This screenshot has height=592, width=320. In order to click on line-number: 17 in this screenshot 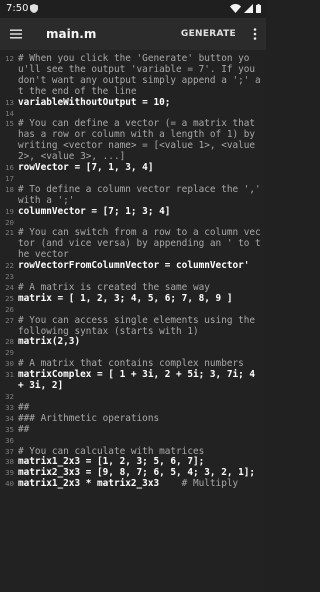, I will do `click(9, 178)`.